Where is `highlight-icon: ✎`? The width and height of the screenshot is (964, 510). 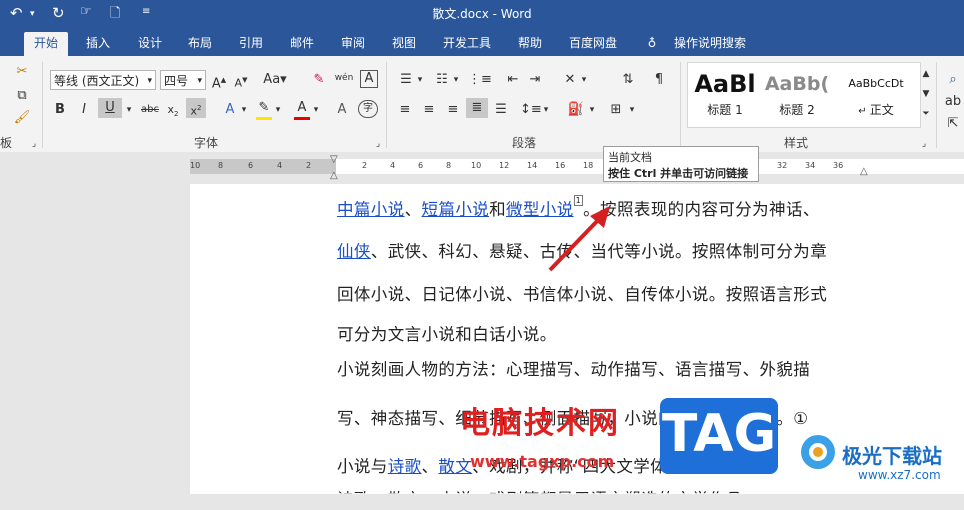 highlight-icon: ✎ is located at coordinates (264, 110).